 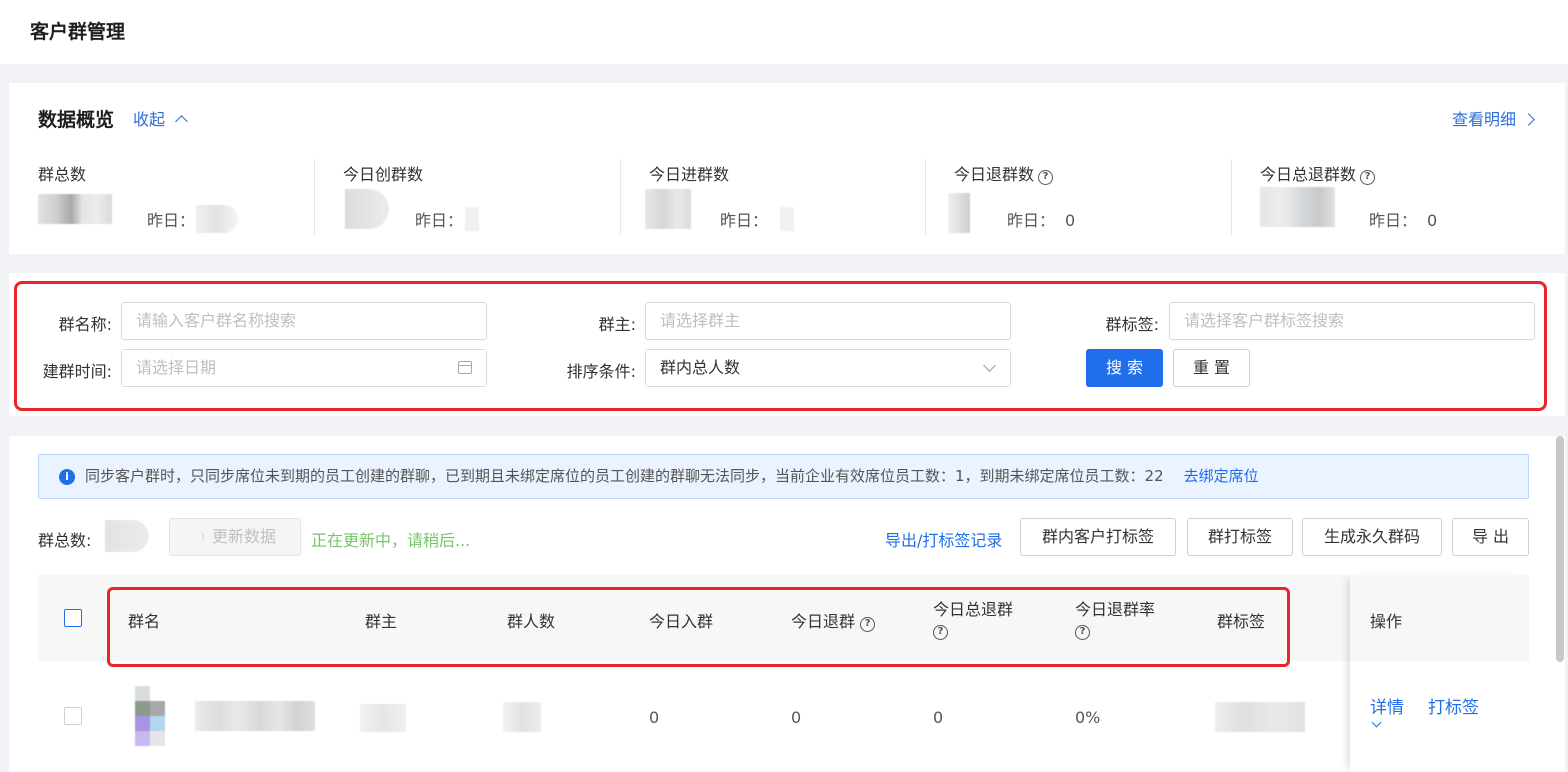 I want to click on view-detail-link: 查看明细, so click(x=1493, y=118).